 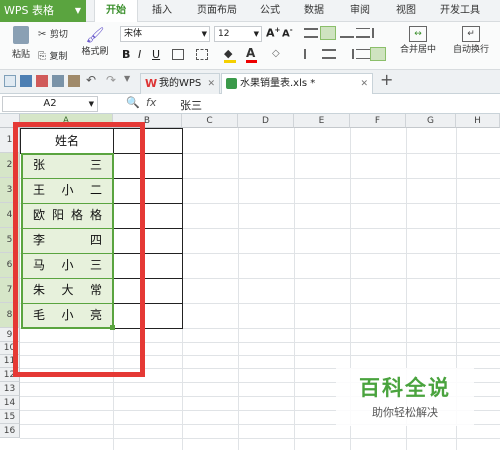 I want to click on format-painter-button: 🖌 格式刷, so click(x=95, y=41).